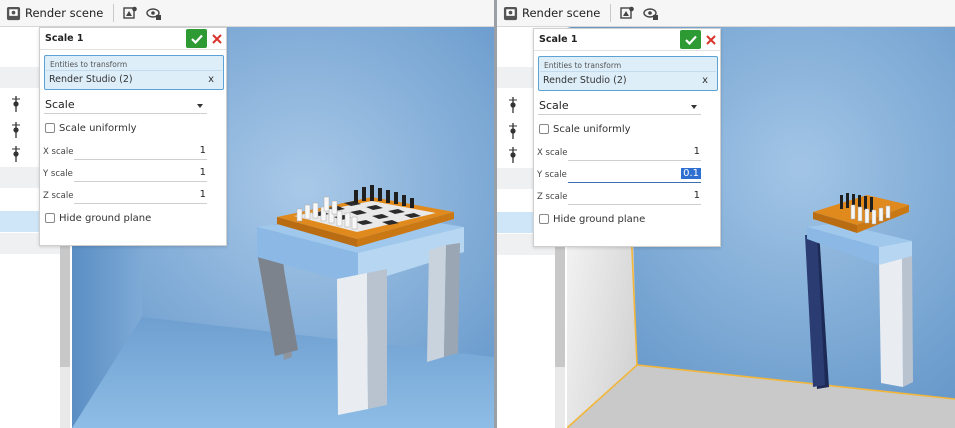  Describe the element at coordinates (140, 174) in the screenshot. I see `y-scale-input: 1` at that location.